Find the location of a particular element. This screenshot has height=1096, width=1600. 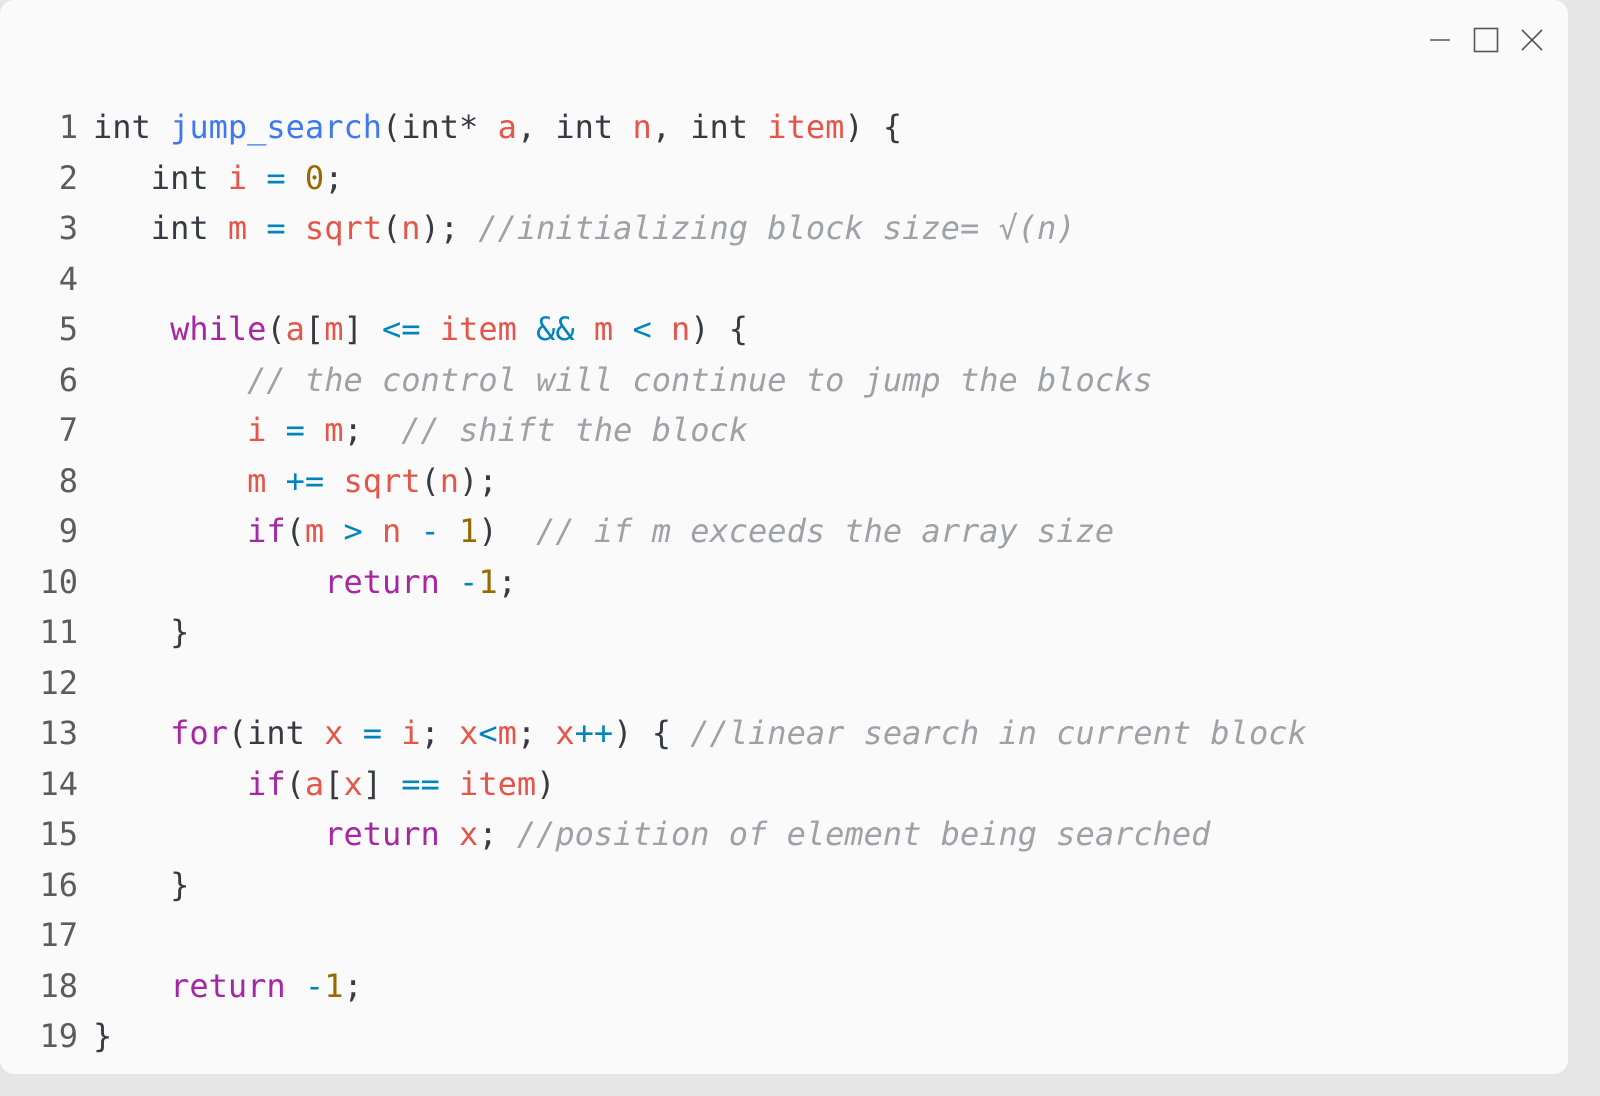

code-line: 18 return -1; is located at coordinates (784, 986).